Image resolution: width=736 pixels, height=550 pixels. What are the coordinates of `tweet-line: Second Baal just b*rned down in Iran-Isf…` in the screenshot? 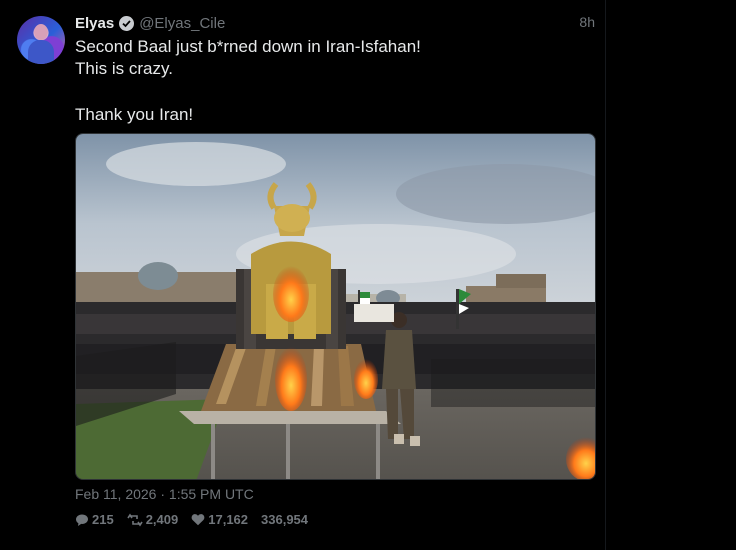 It's located at (248, 46).